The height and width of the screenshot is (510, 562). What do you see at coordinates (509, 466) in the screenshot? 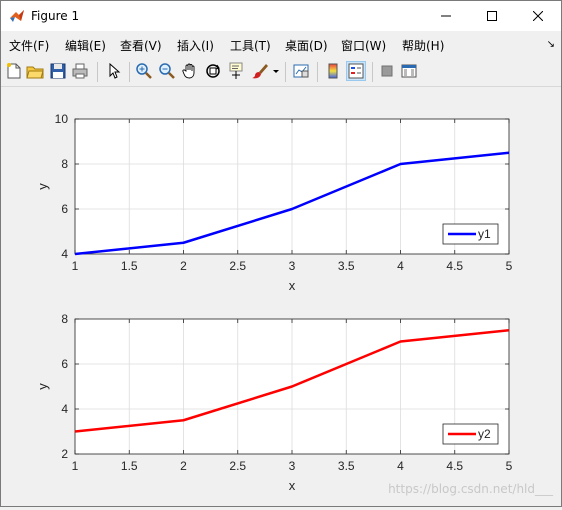
I see `axes2-x-tick-label: 5` at bounding box center [509, 466].